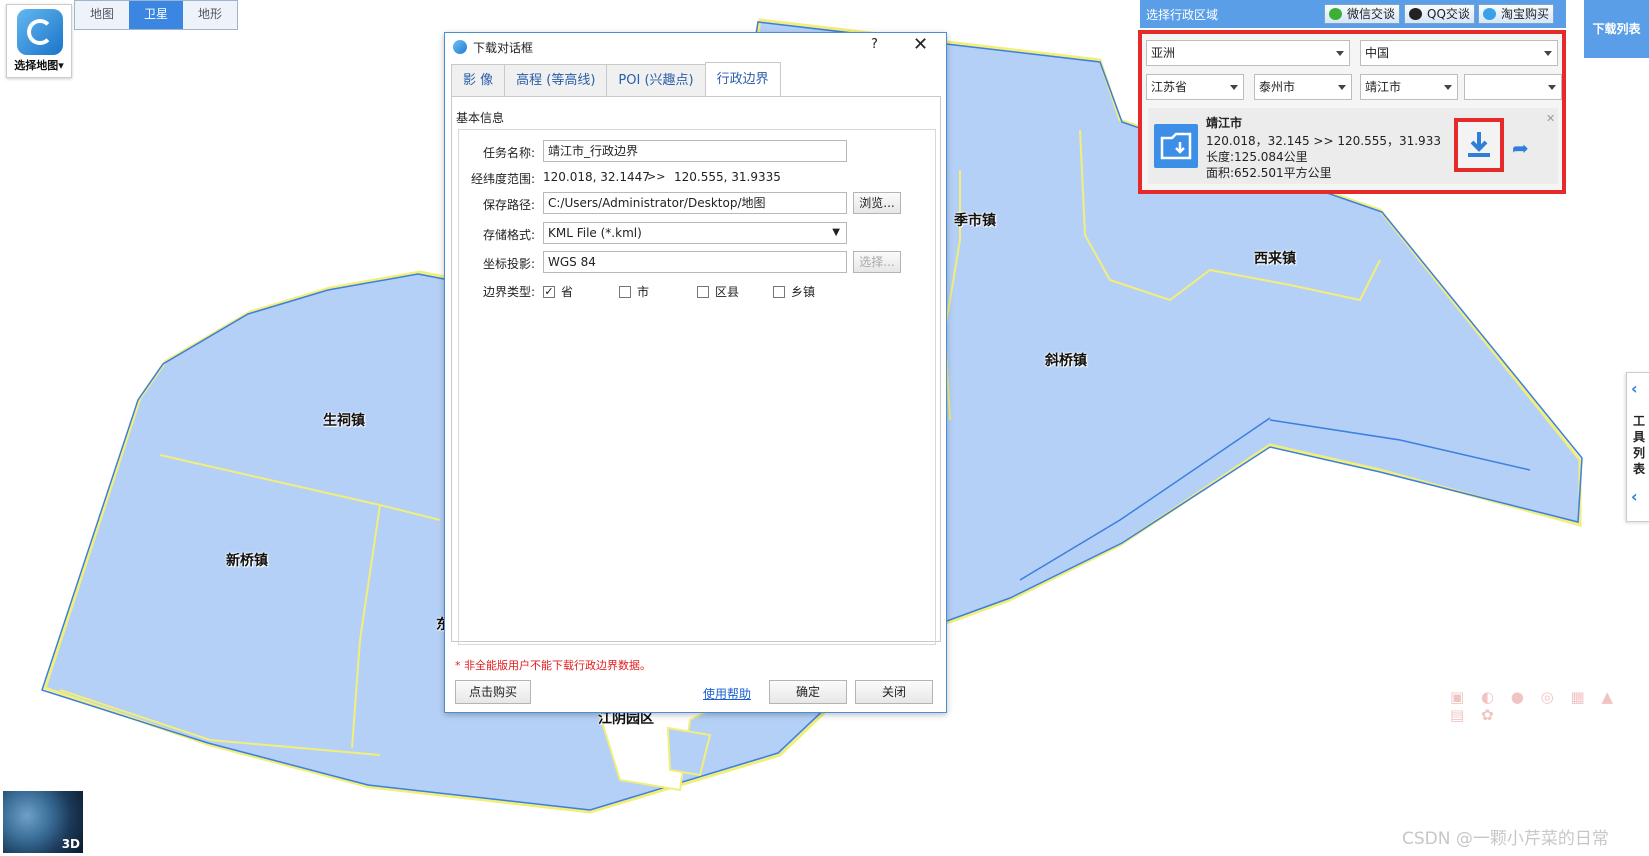 The image size is (1649, 856). What do you see at coordinates (102, 15) in the screenshot?
I see `map-type-map: 地图` at bounding box center [102, 15].